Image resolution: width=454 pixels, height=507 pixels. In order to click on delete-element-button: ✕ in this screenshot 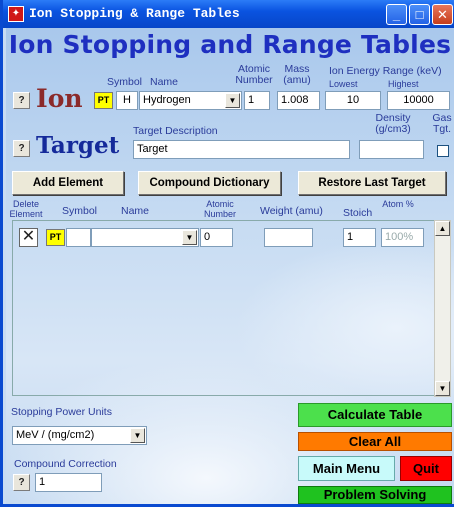, I will do `click(28, 237)`.